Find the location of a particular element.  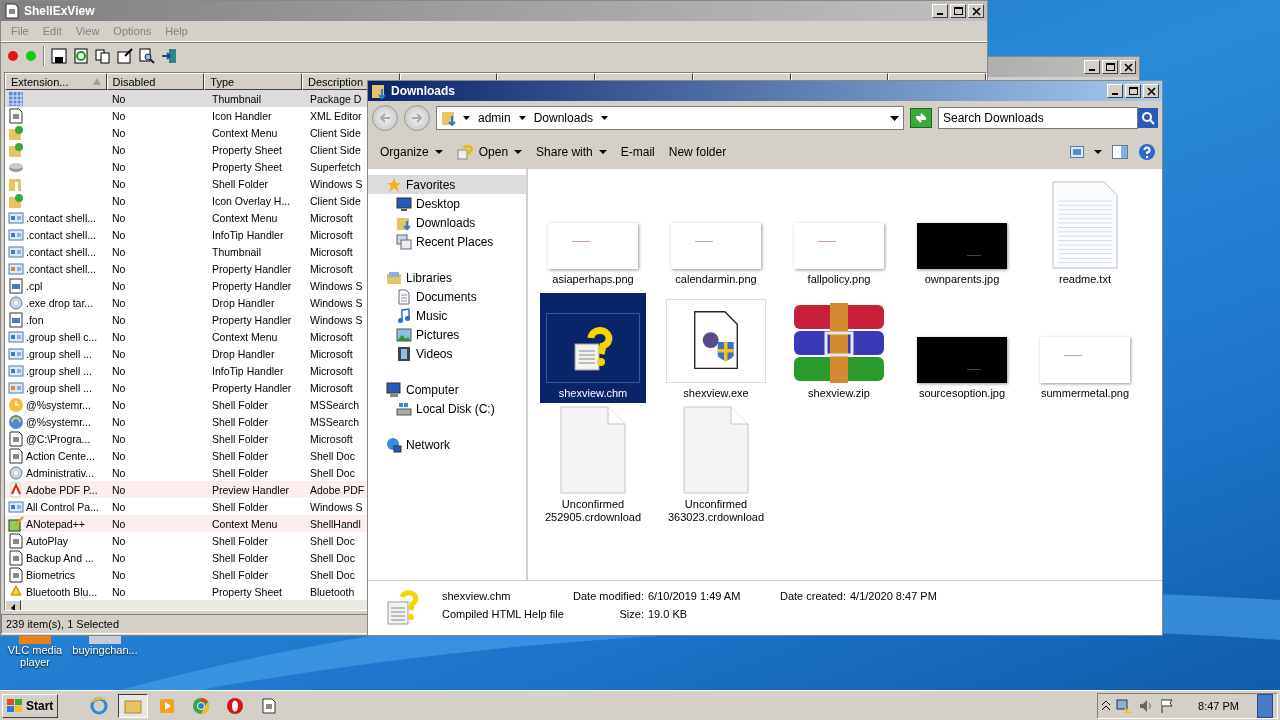

folder-item: shexview.chm is located at coordinates (593, 348).